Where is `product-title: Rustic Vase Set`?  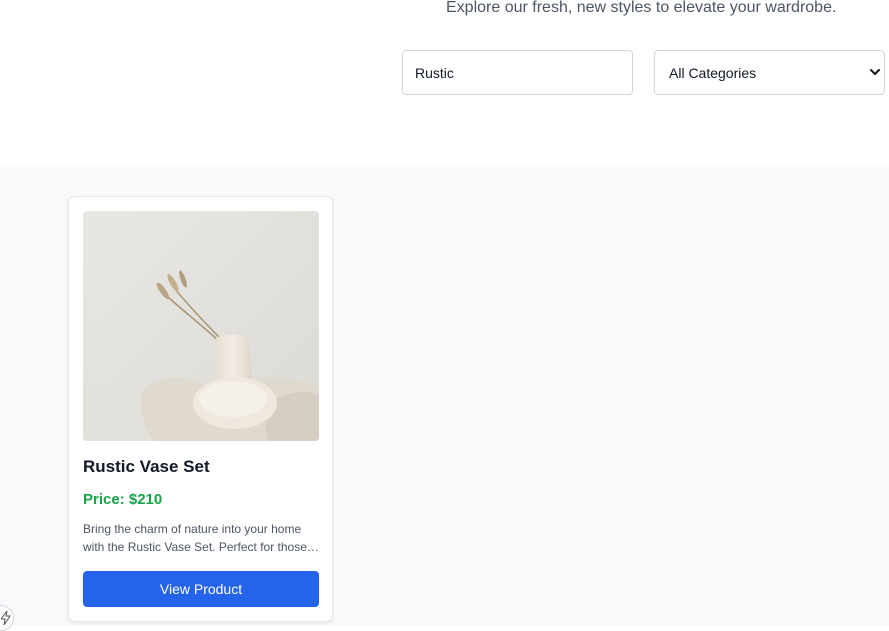
product-title: Rustic Vase Set is located at coordinates (146, 466).